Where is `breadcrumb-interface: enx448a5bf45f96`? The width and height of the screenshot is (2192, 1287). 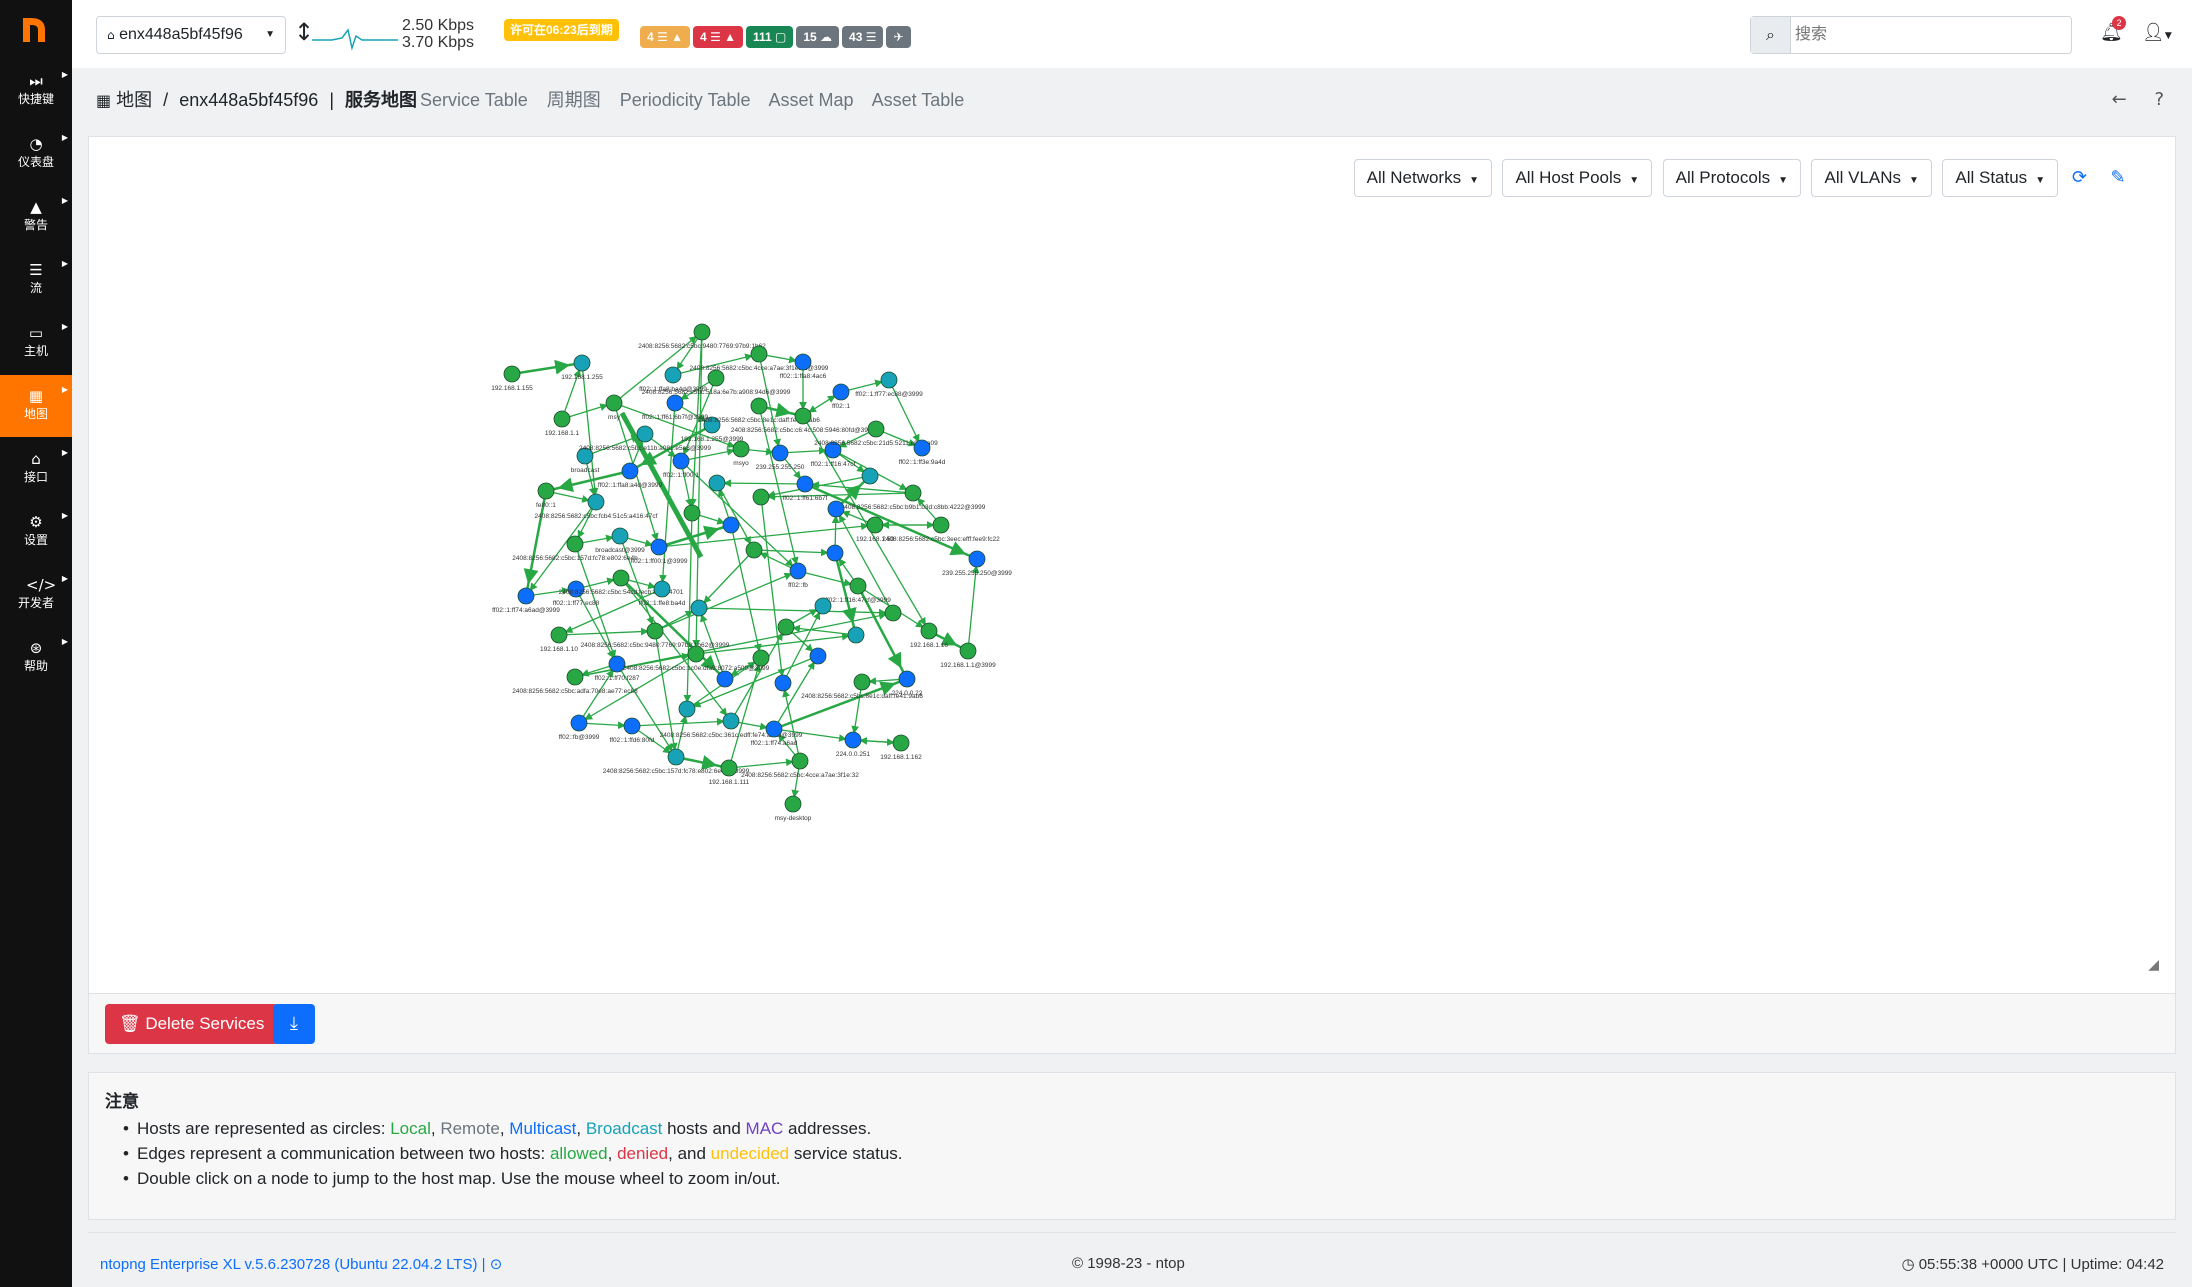
breadcrumb-interface: enx448a5bf45f96 is located at coordinates (248, 100).